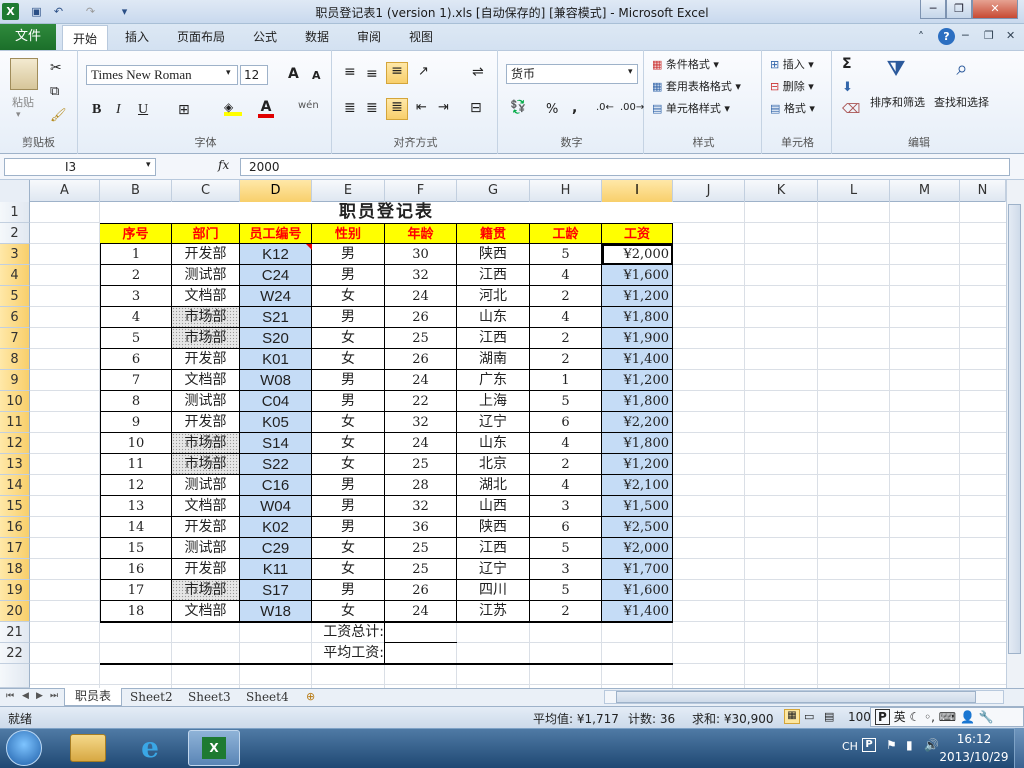 Image resolution: width=1024 pixels, height=768 pixels. What do you see at coordinates (214, 748) in the screenshot?
I see `excel-taskbar-button: X` at bounding box center [214, 748].